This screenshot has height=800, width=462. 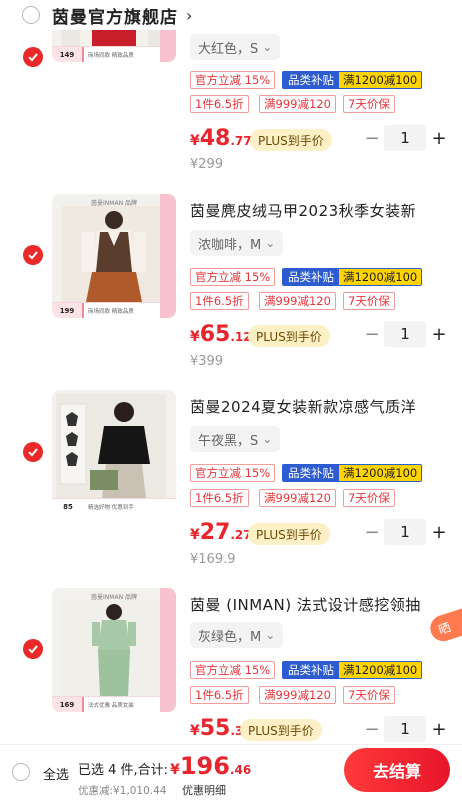 What do you see at coordinates (207, 361) in the screenshot?
I see `original-price: ¥399` at bounding box center [207, 361].